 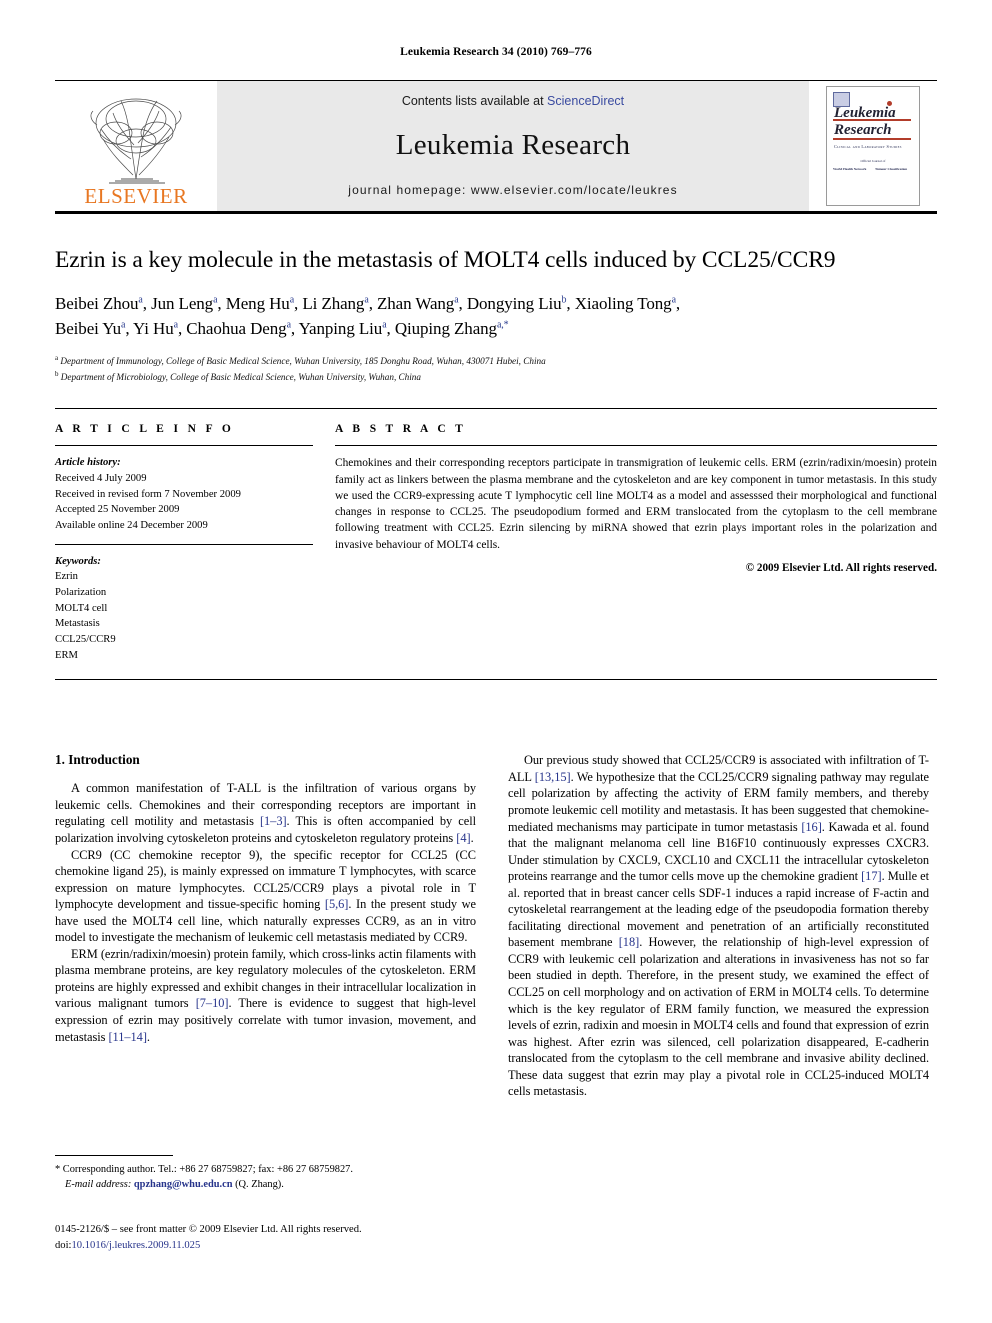 What do you see at coordinates (88, 463) in the screenshot?
I see `article-history-label: Article history:` at bounding box center [88, 463].